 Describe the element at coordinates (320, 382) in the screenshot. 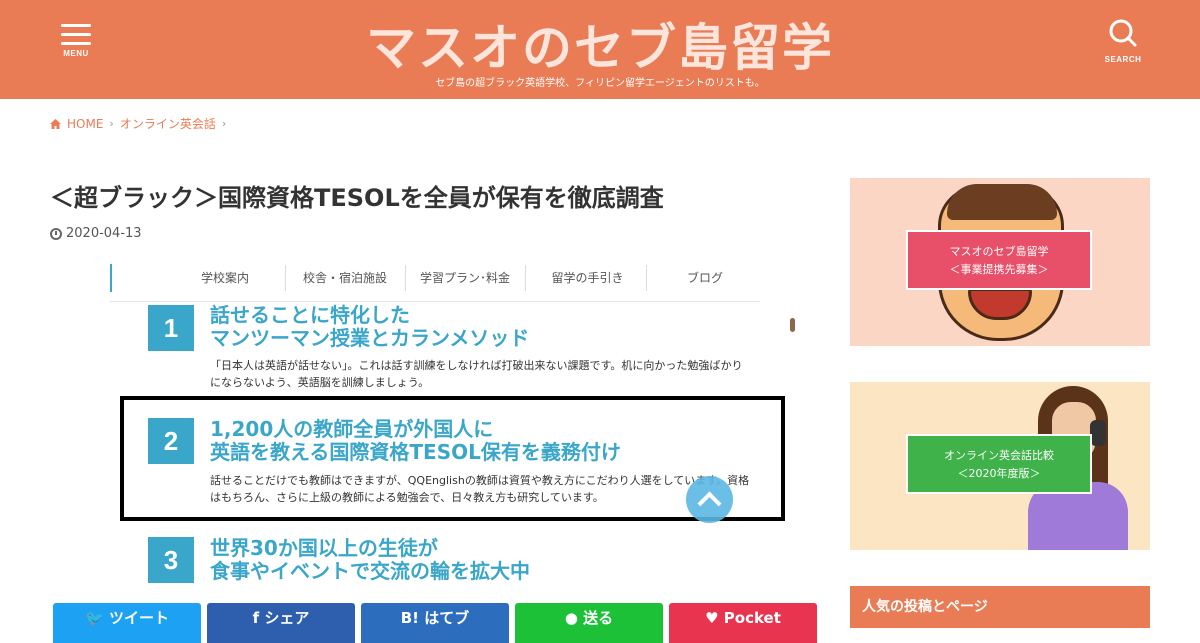

I see `feature-text: にならないよう、英語脳を訓練しましょう。` at that location.